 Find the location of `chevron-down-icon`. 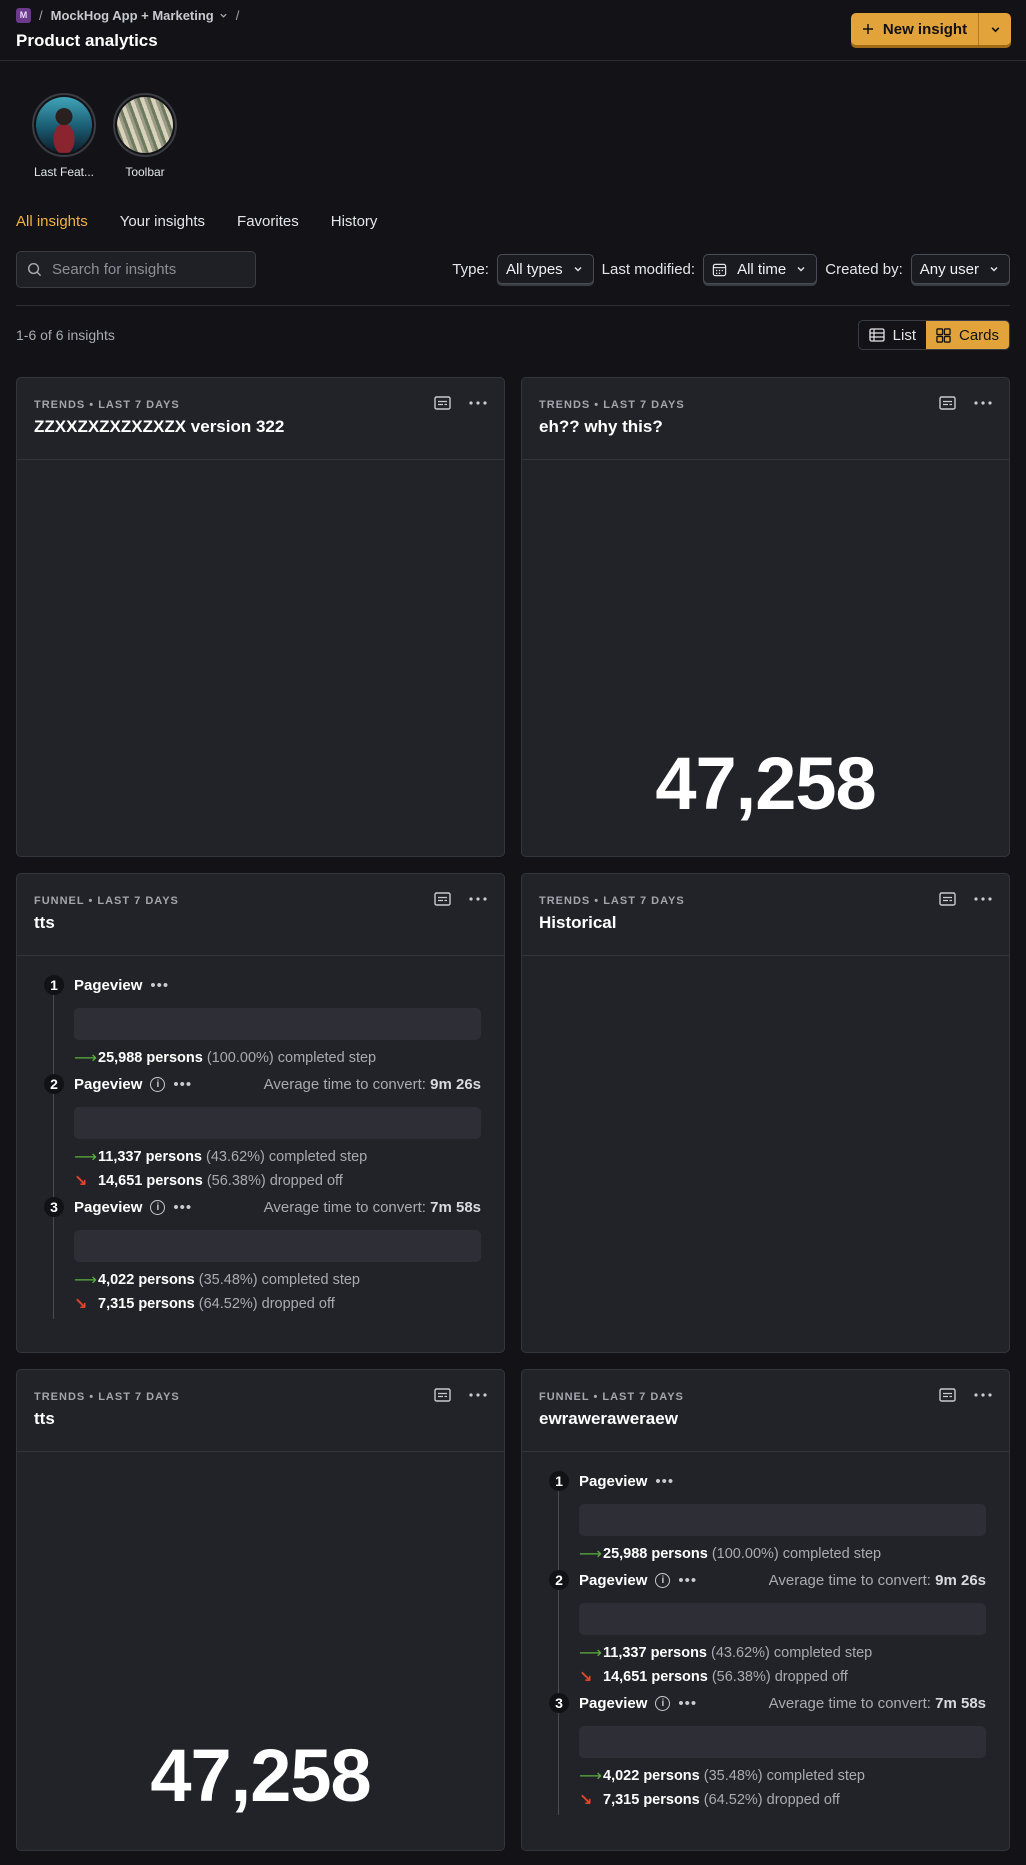

chevron-down-icon is located at coordinates (995, 29).